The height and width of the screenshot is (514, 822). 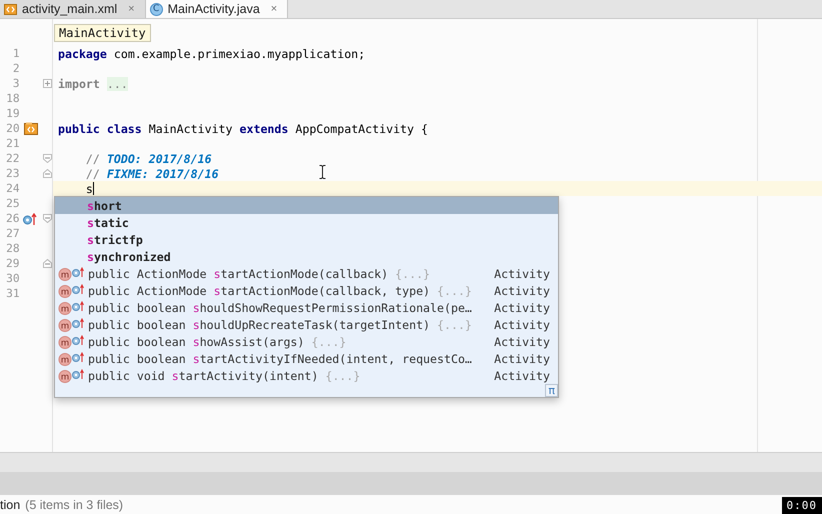 What do you see at coordinates (802, 505) in the screenshot?
I see `recording-timer: 0:00` at bounding box center [802, 505].